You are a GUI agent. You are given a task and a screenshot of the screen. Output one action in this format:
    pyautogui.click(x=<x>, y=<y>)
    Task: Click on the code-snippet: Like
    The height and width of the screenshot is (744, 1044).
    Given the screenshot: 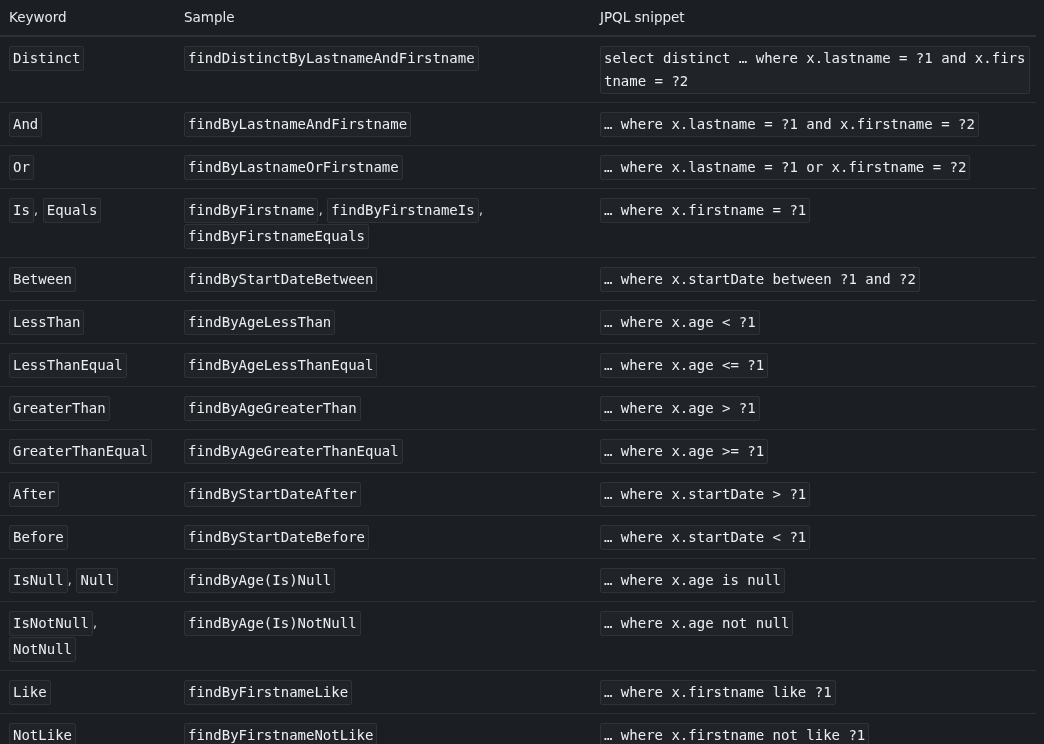 What is the action you would take?
    pyautogui.click(x=30, y=692)
    